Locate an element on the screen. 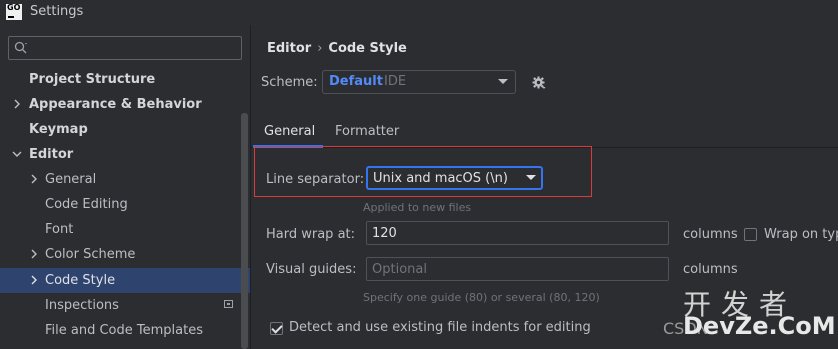 This screenshot has width=838, height=349. visual-guides-unit: columns is located at coordinates (710, 269).